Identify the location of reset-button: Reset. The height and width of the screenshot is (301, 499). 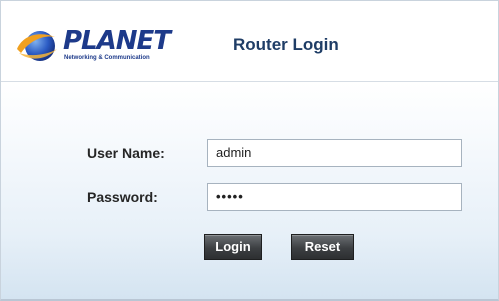
(322, 247).